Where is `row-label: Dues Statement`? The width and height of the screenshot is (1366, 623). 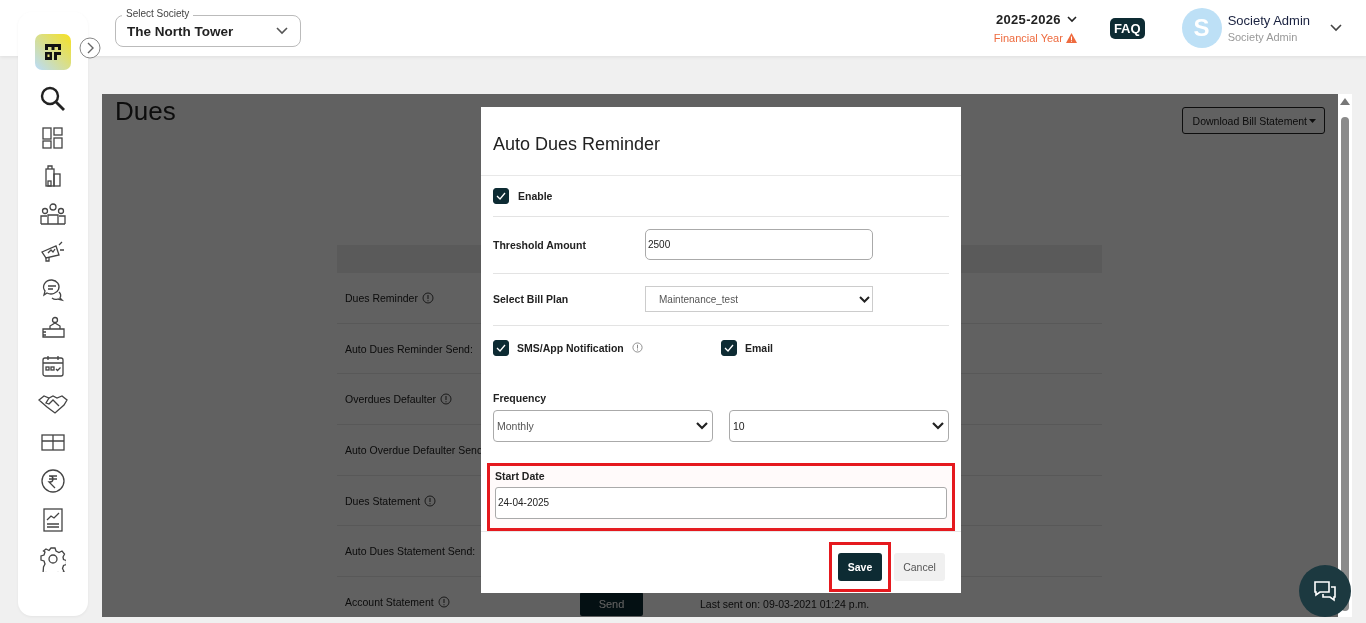
row-label: Dues Statement is located at coordinates (383, 500).